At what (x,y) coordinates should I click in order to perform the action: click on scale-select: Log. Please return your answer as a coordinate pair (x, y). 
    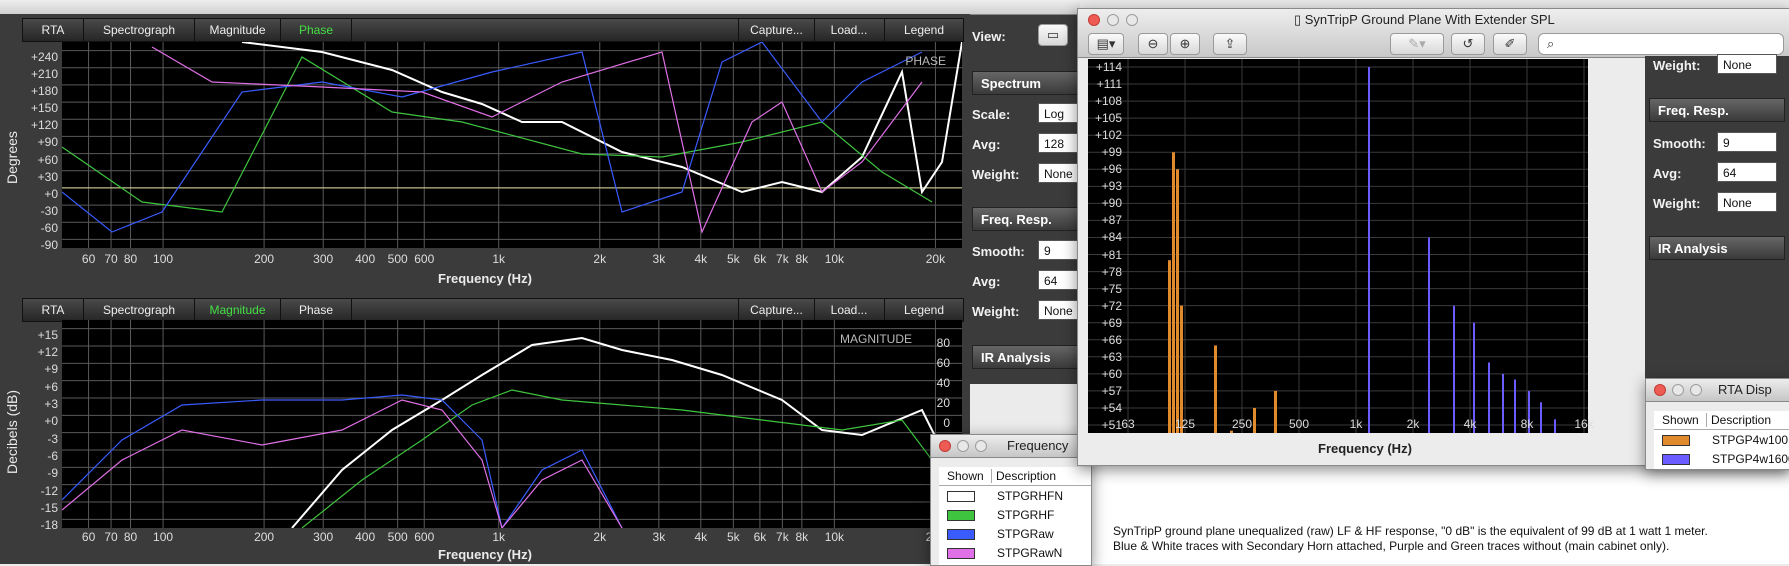
    Looking at the image, I should click on (1060, 113).